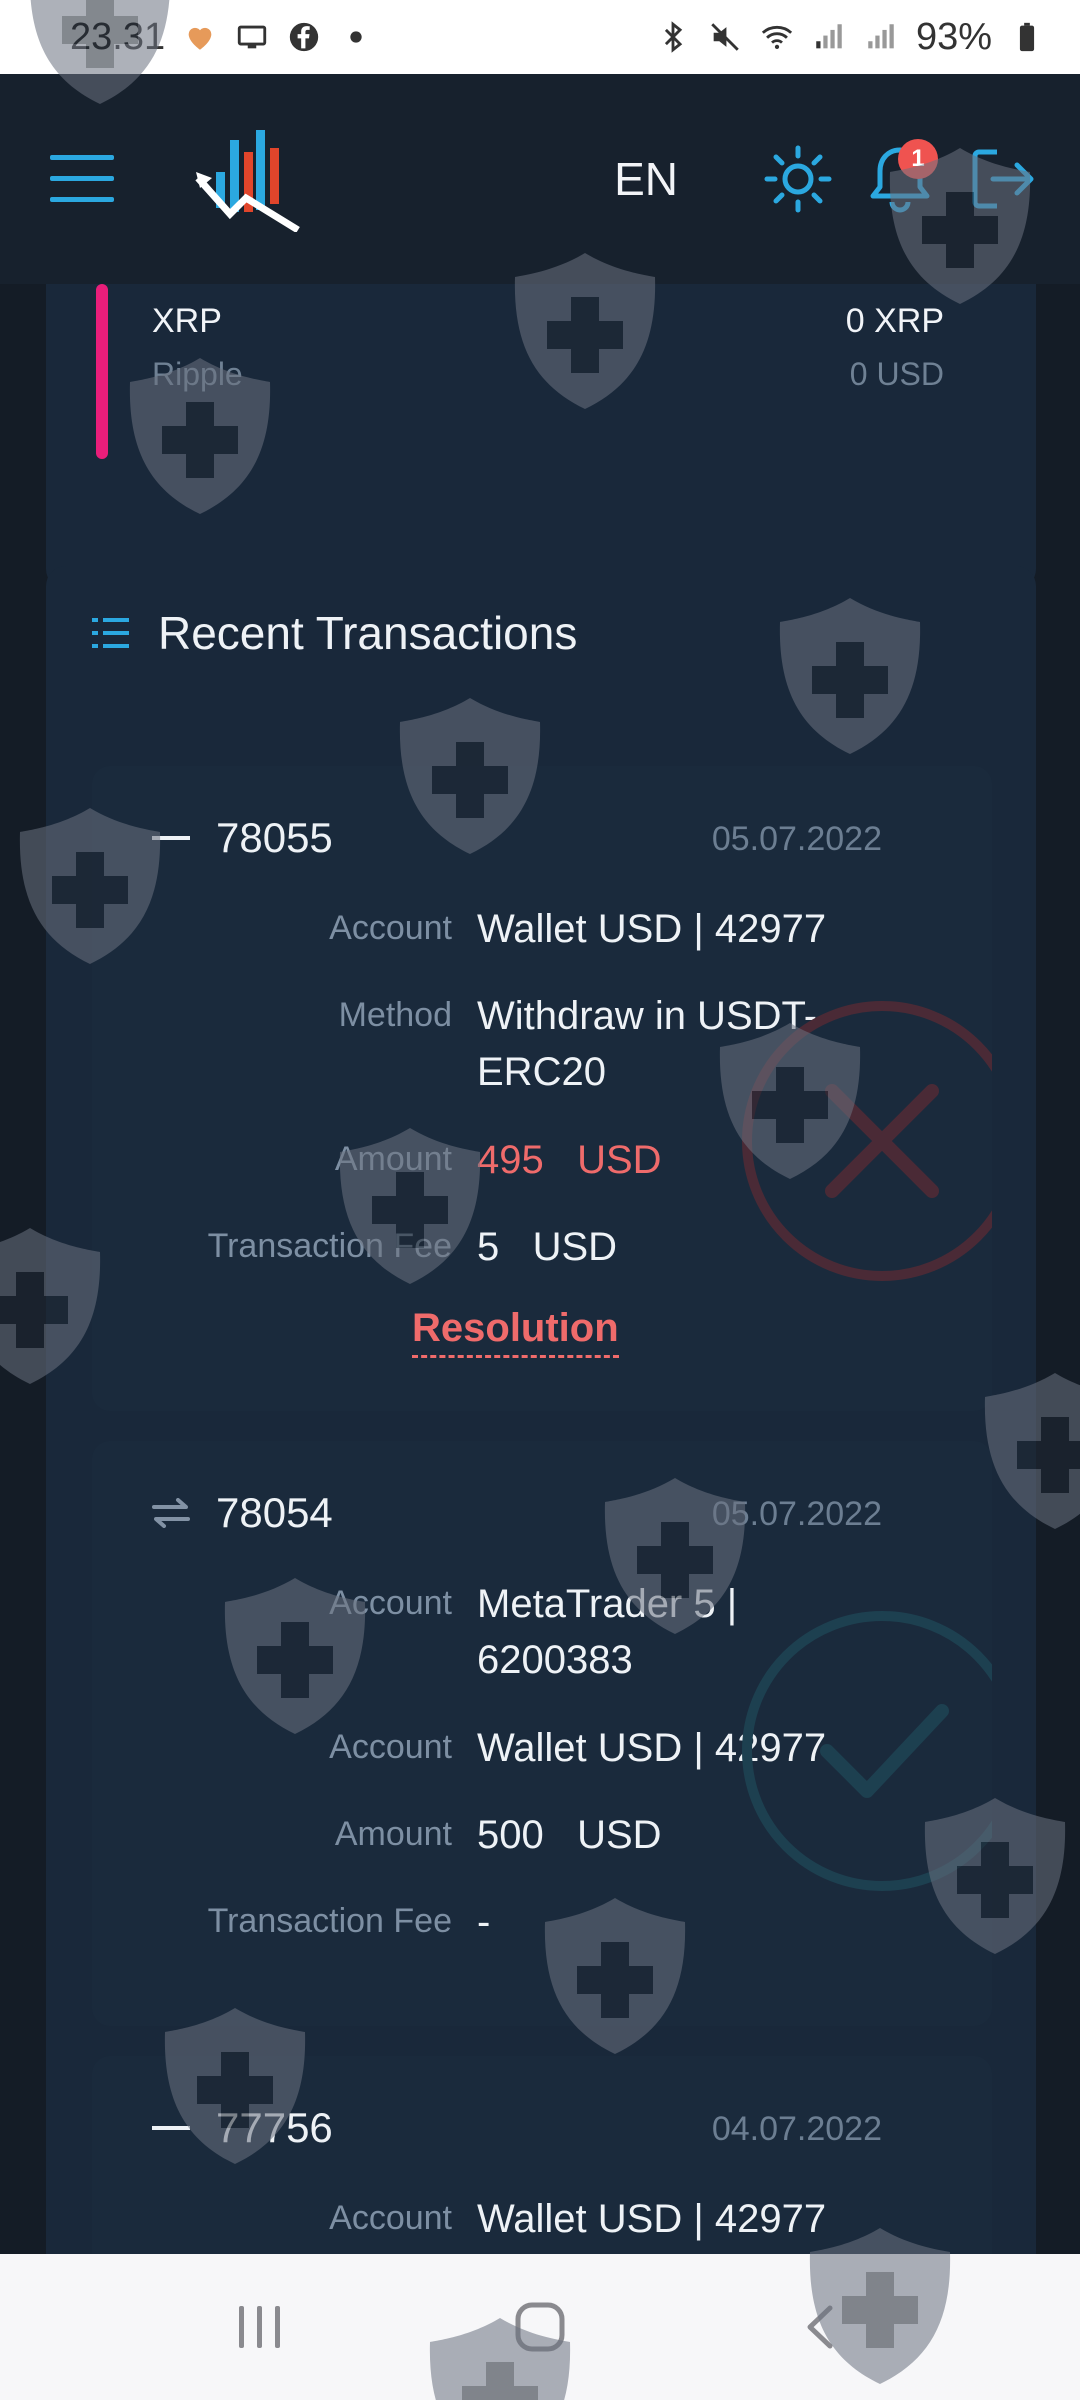 Image resolution: width=1080 pixels, height=2400 pixels. Describe the element at coordinates (368, 633) in the screenshot. I see `section-title: Recent Transactions` at that location.